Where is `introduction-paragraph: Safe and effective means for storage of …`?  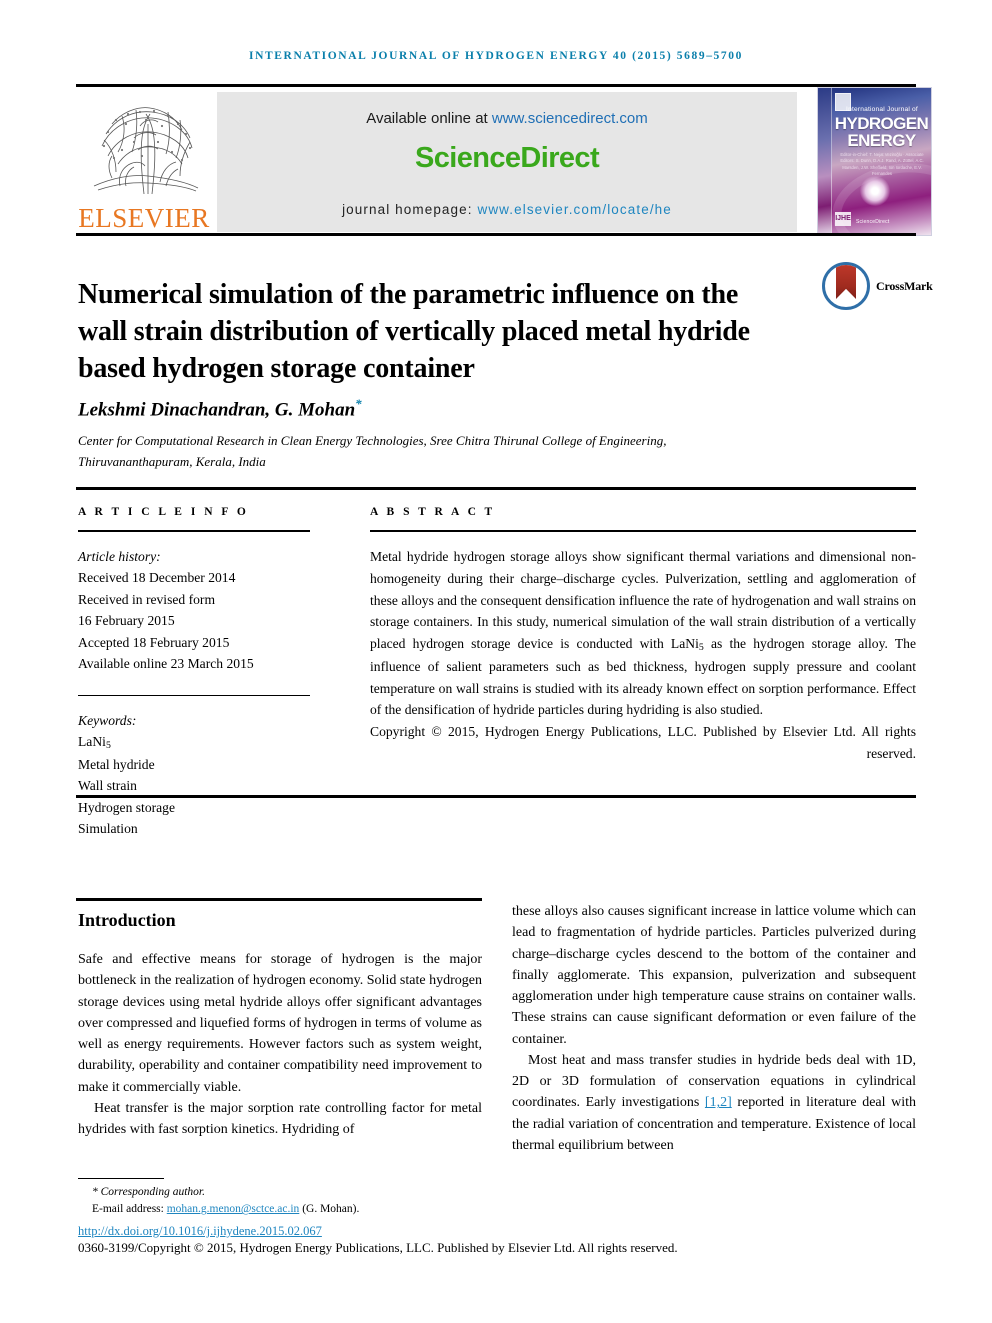 introduction-paragraph: Safe and effective means for storage of … is located at coordinates (280, 1023).